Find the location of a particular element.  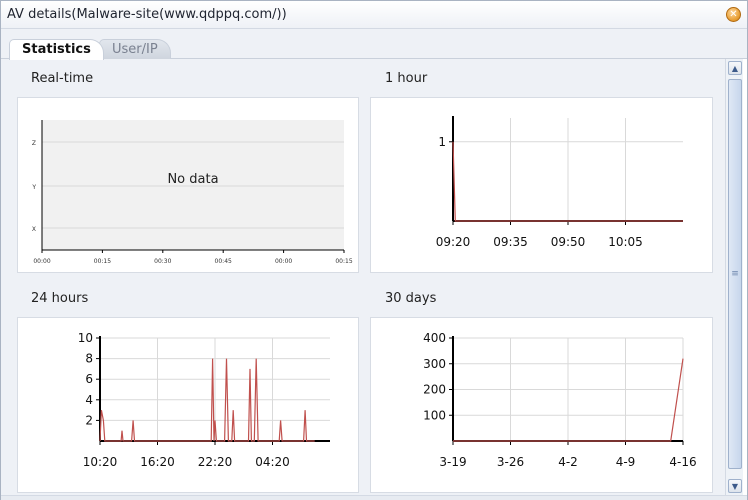

realtime-chart: X Y Z 00:00 00:15 00:30 00:45 00:00 00:15 No data is located at coordinates (192, 192).